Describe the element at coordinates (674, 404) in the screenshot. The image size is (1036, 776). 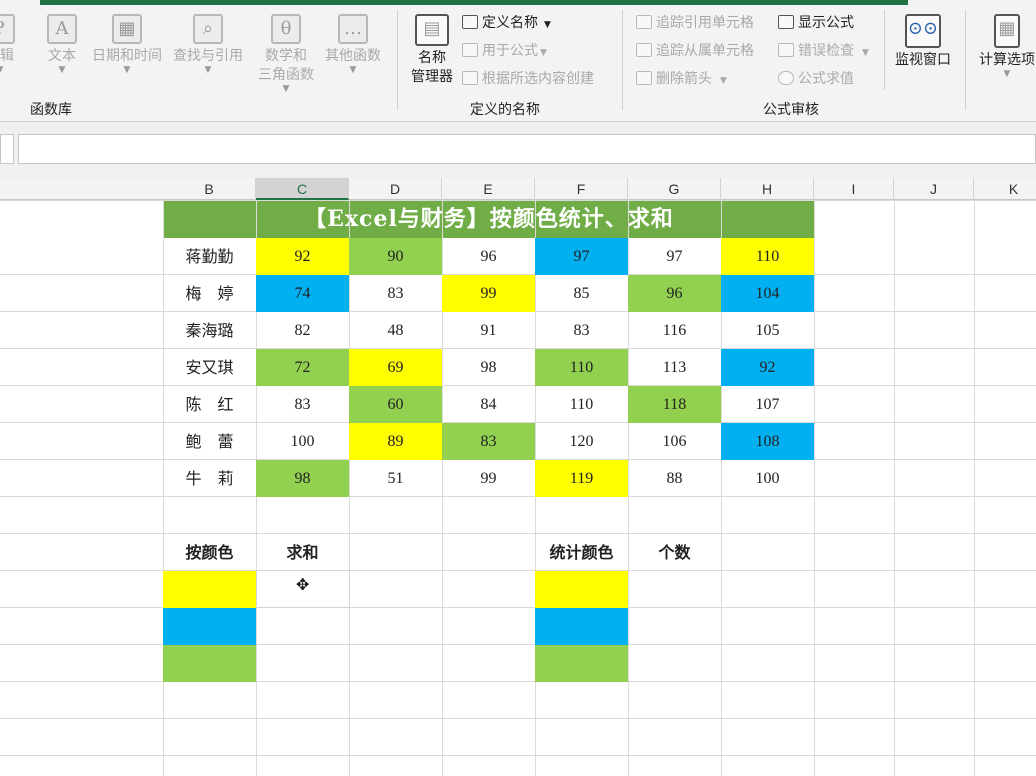
I see `table-value-cell: 118` at that location.